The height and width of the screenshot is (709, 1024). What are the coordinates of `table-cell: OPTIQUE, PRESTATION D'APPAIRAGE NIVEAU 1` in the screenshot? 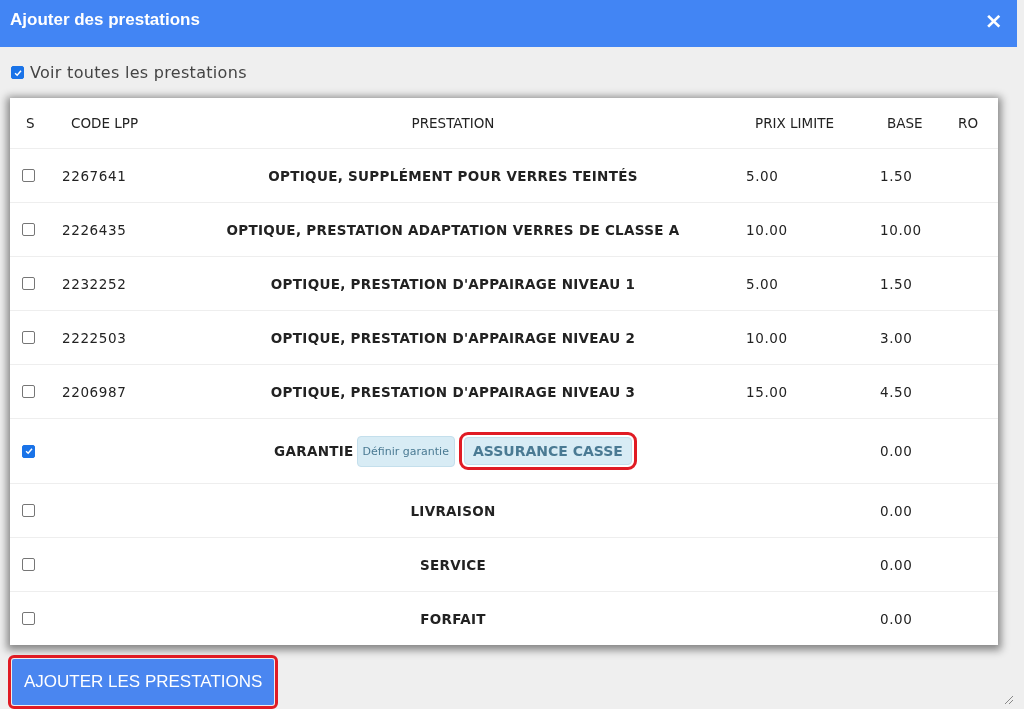 It's located at (453, 283).